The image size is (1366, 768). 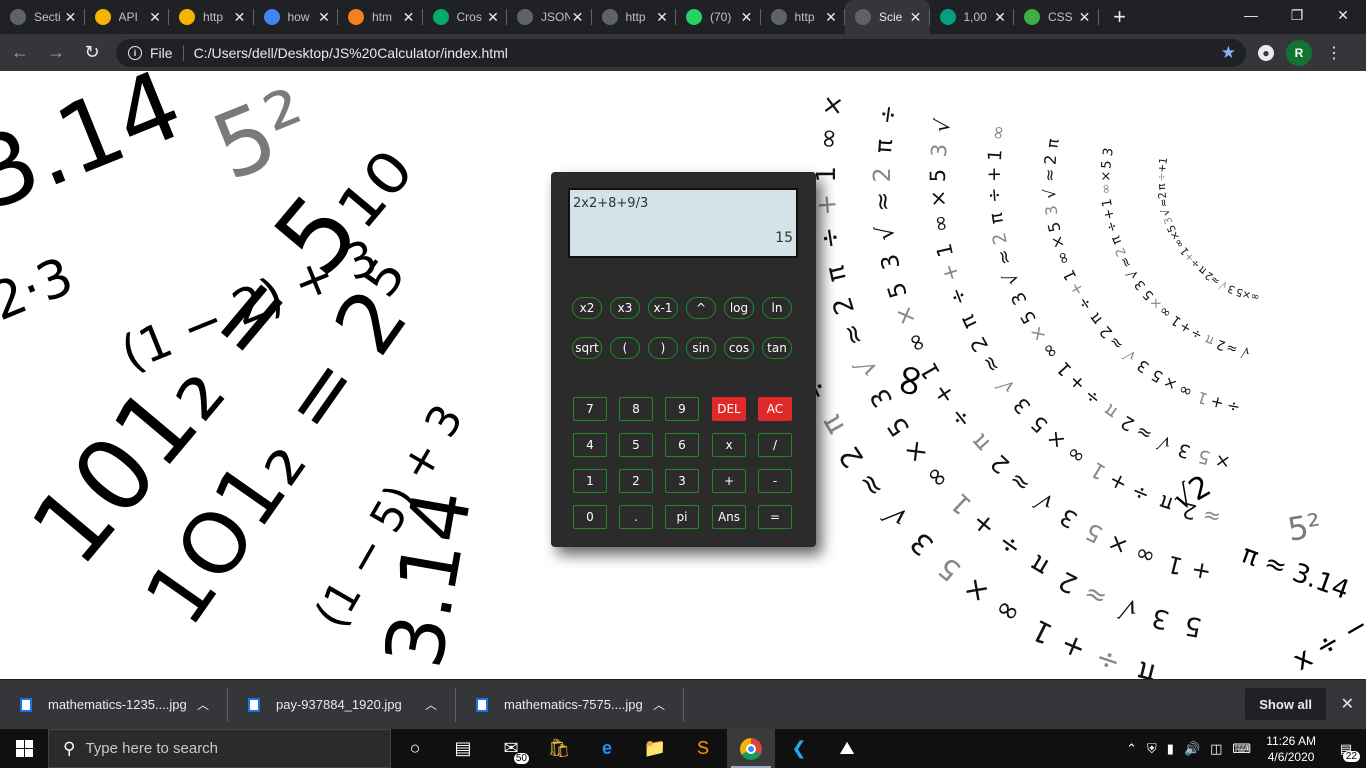 What do you see at coordinates (42, 17) in the screenshot?
I see `browser-tab: Secti ✕` at bounding box center [42, 17].